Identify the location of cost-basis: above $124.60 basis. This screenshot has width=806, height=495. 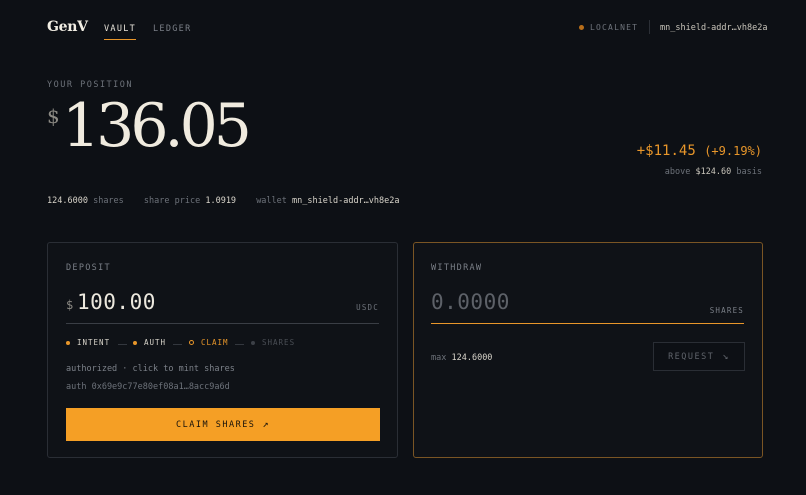
(713, 172).